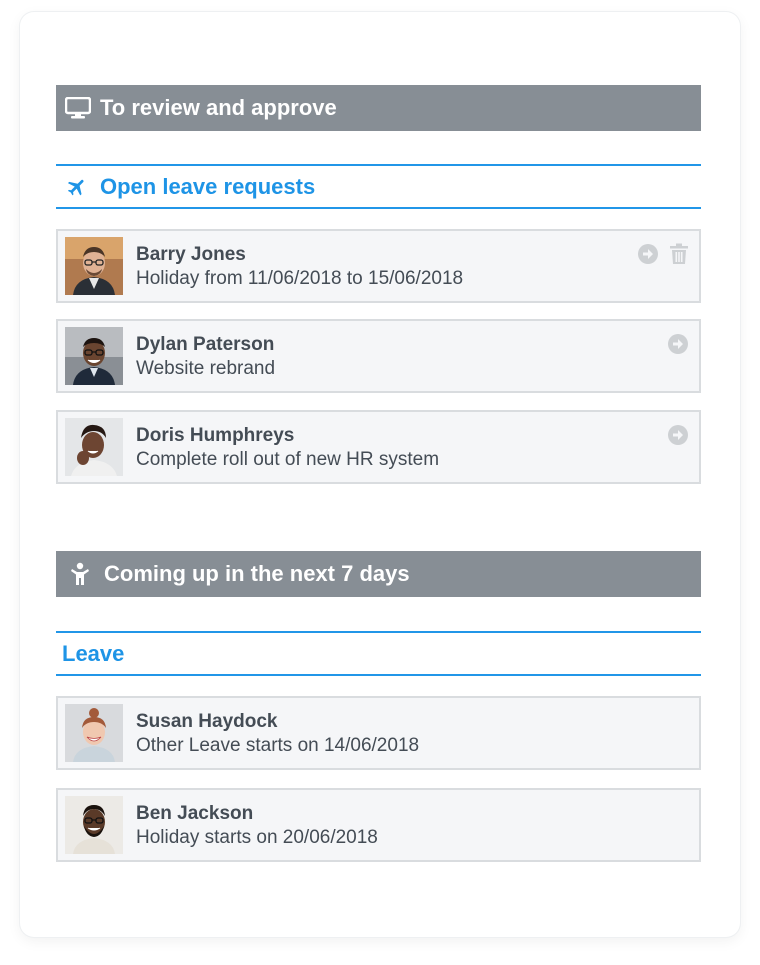 Image resolution: width=760 pixels, height=965 pixels. What do you see at coordinates (195, 813) in the screenshot?
I see `person-name: Ben Jackson` at bounding box center [195, 813].